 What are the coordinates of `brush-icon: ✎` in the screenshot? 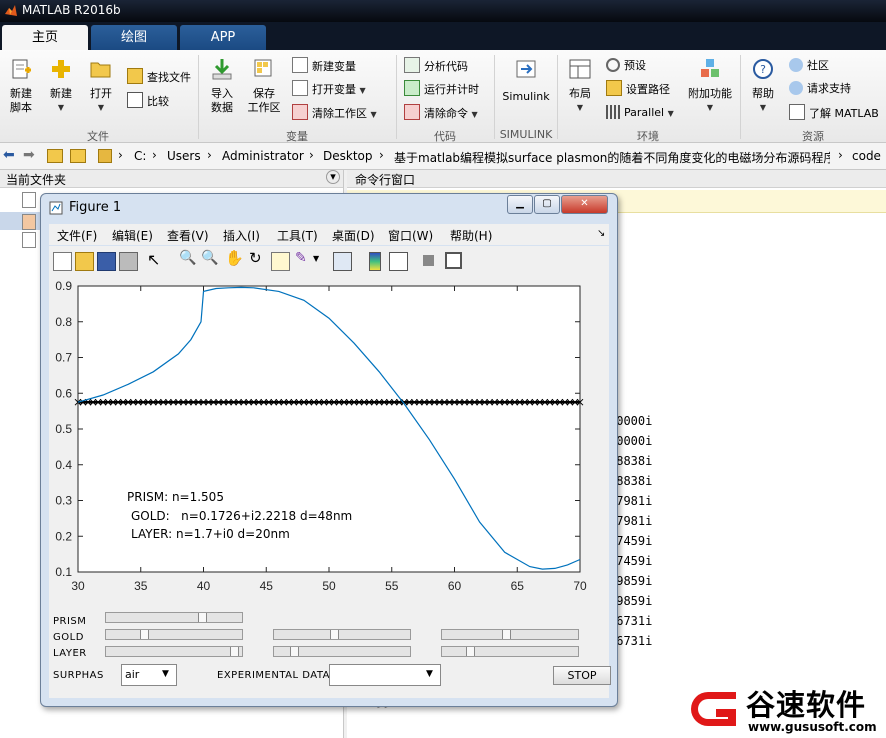 It's located at (301, 258).